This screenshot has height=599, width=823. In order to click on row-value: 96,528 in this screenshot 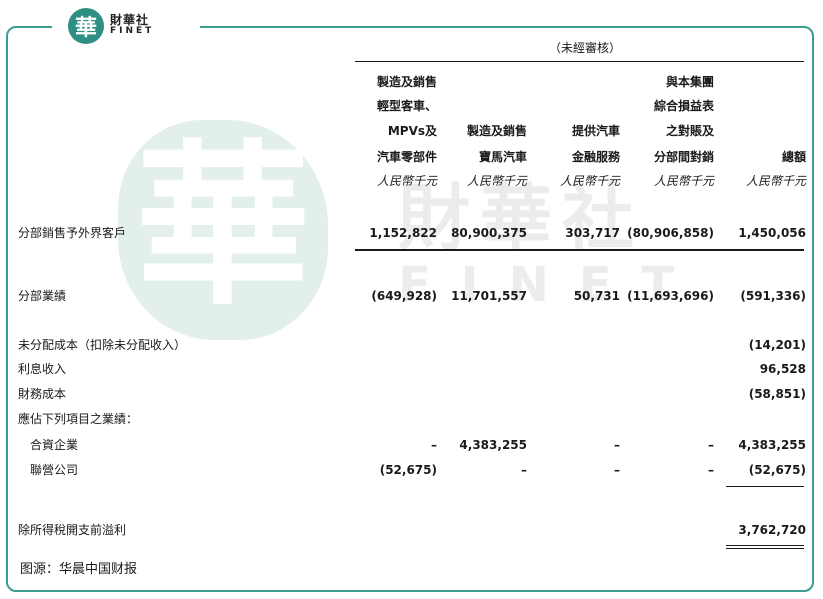, I will do `click(782, 369)`.